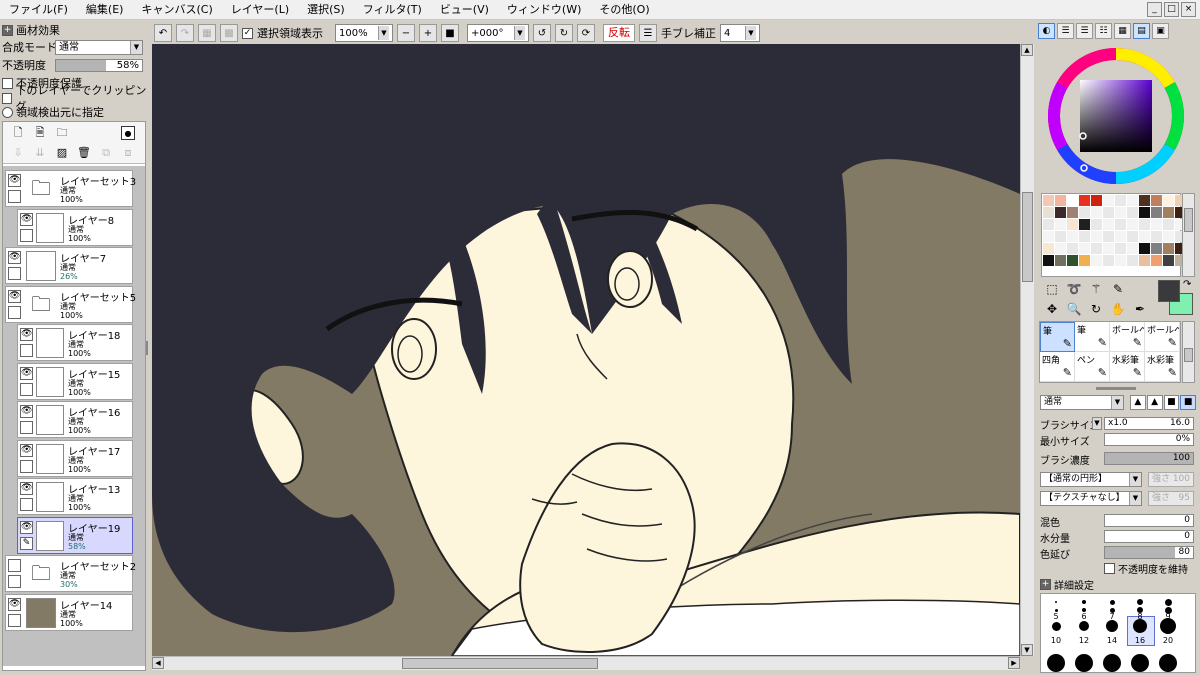  What do you see at coordinates (1082, 402) in the screenshot?
I see `brush-blend-select: 通常 ▼` at bounding box center [1082, 402].